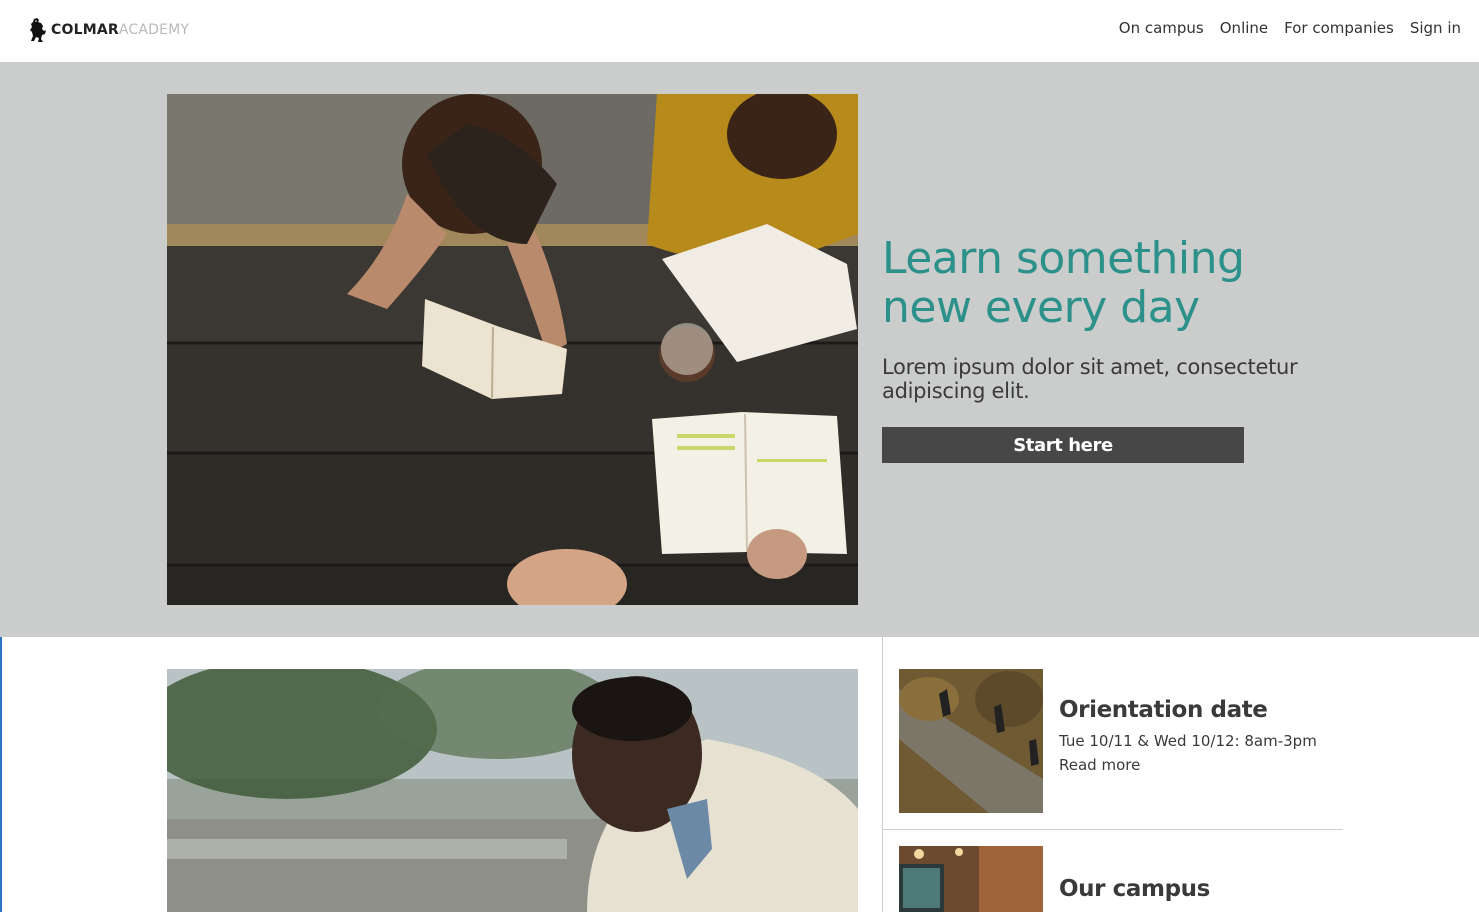  I want to click on column-divider, so click(882, 774).